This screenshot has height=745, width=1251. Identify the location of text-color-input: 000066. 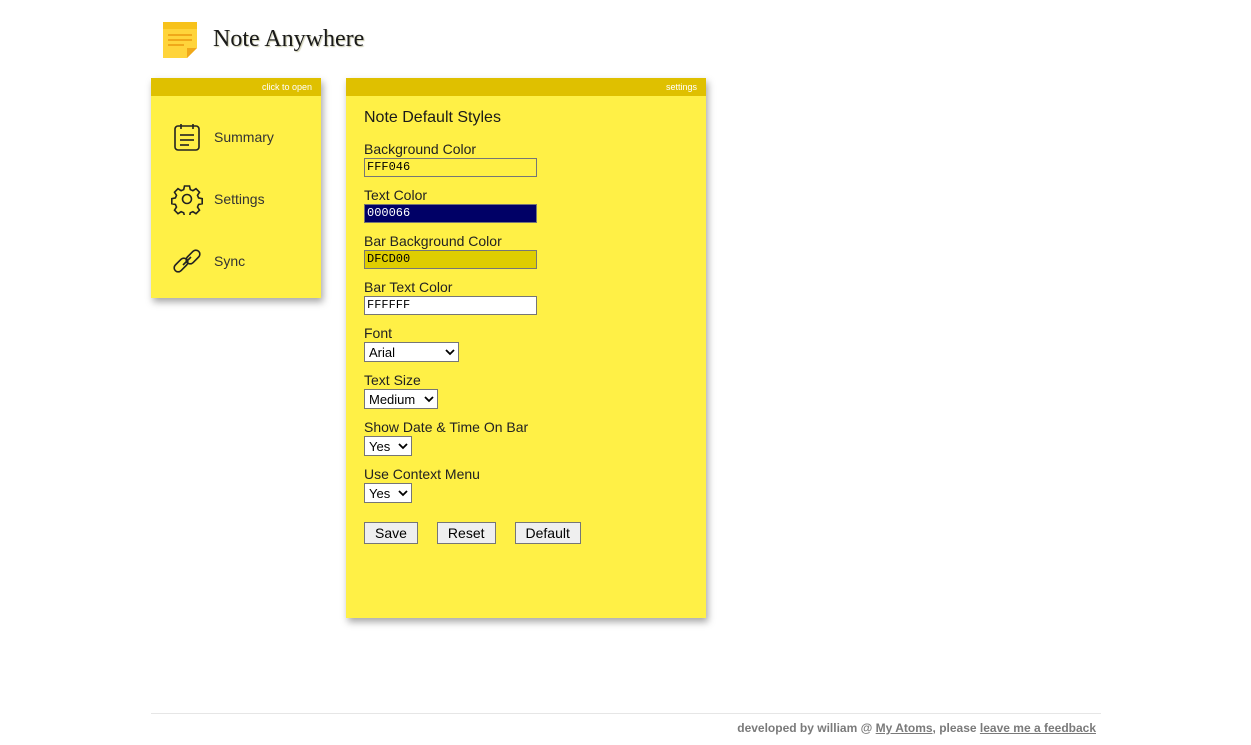
(450, 213).